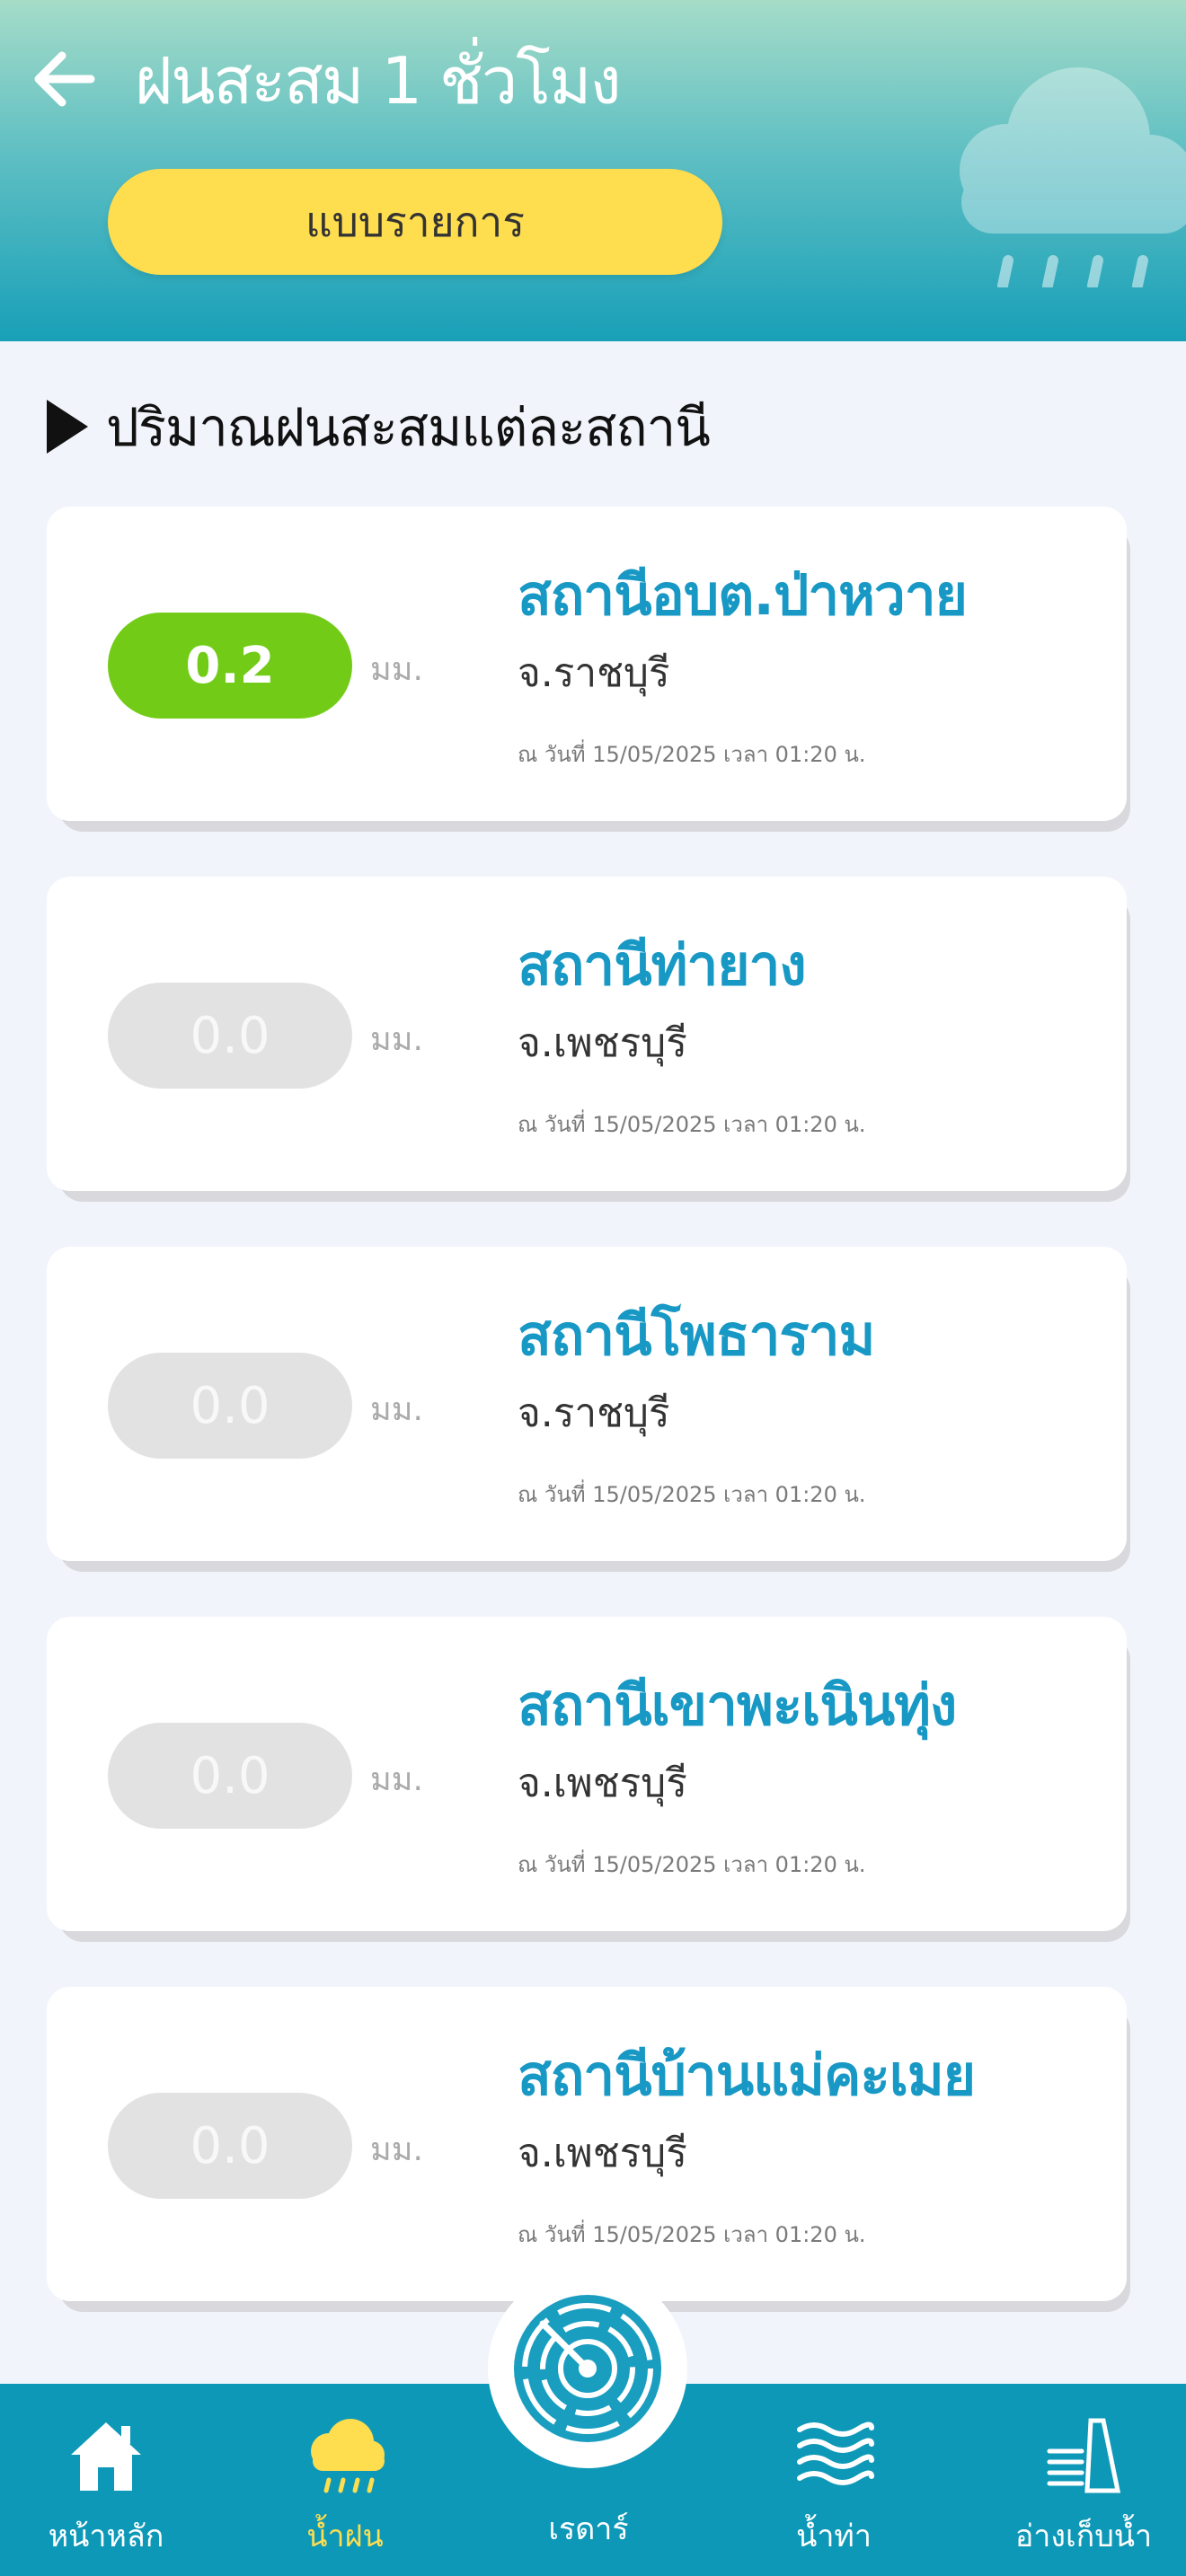 The image size is (1186, 2576). I want to click on header: ฝนสะสม 1 ชั่วโมง แบบรายการ, so click(593, 170).